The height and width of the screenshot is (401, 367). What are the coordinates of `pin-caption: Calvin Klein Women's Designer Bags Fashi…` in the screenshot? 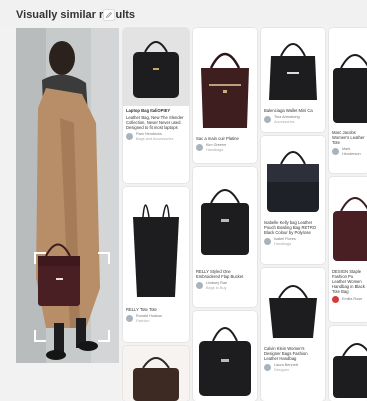 It's located at (286, 353).